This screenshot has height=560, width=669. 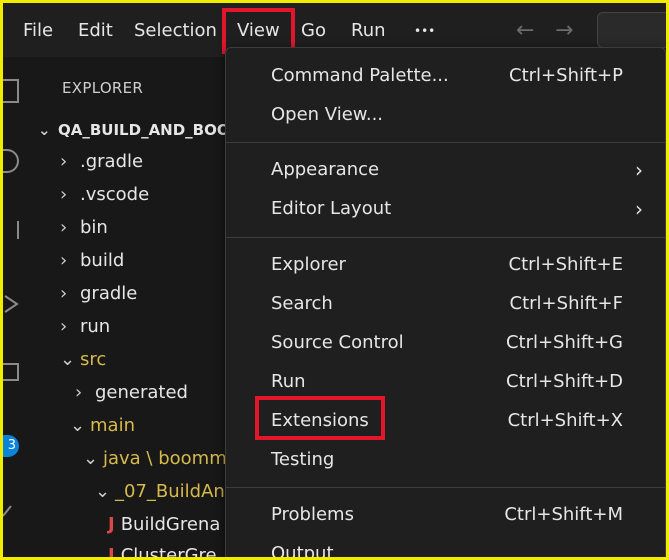 What do you see at coordinates (168, 551) in the screenshot?
I see `tree-item-label: ClusterGre` at bounding box center [168, 551].